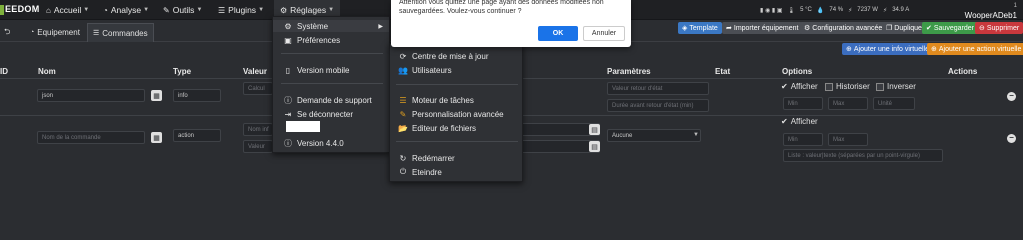 The image size is (1023, 240). Describe the element at coordinates (120, 32) in the screenshot. I see `tab-commandes: ☰ Commandes` at that location.